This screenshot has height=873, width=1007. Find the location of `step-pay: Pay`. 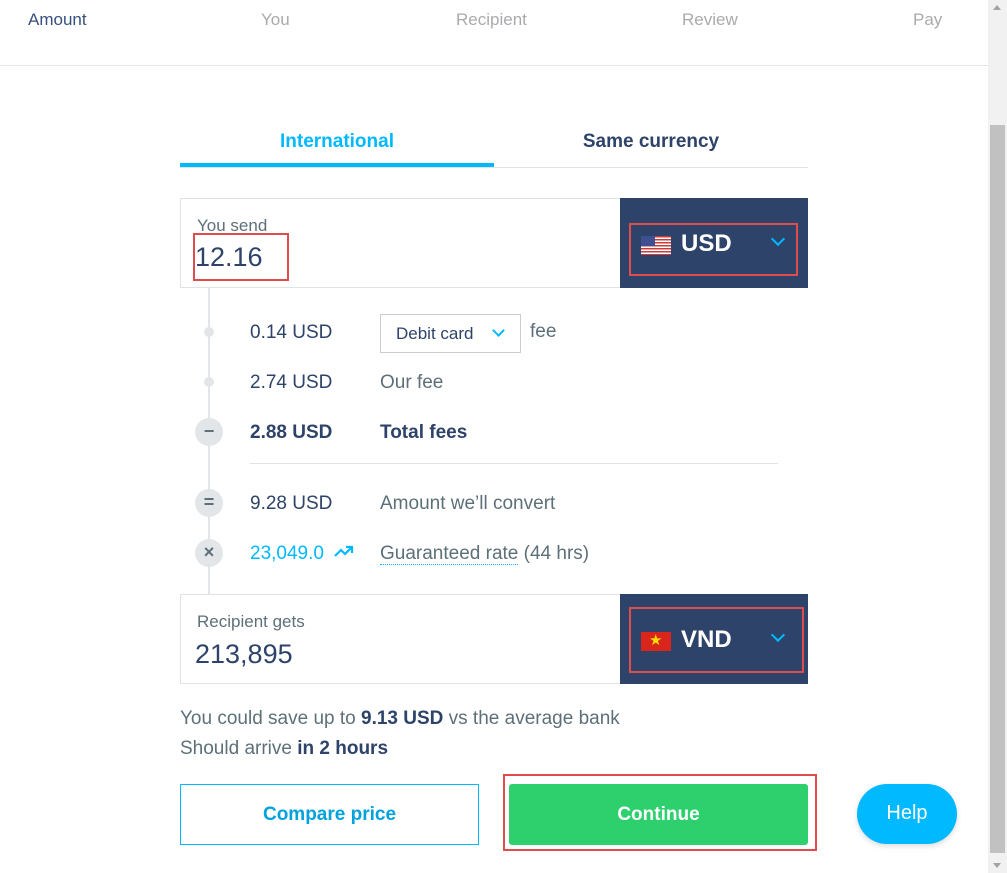

step-pay: Pay is located at coordinates (927, 20).